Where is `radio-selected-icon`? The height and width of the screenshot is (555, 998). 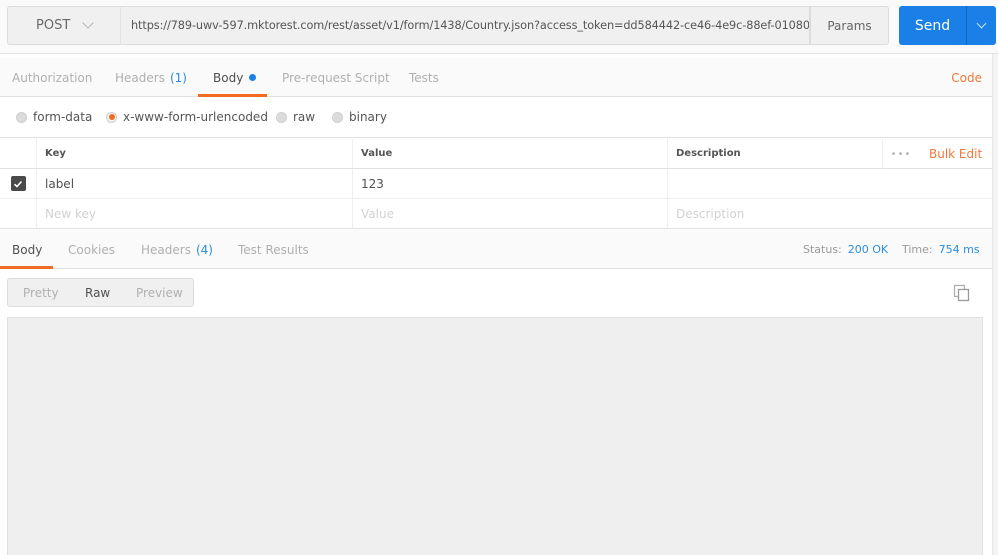 radio-selected-icon is located at coordinates (111, 117).